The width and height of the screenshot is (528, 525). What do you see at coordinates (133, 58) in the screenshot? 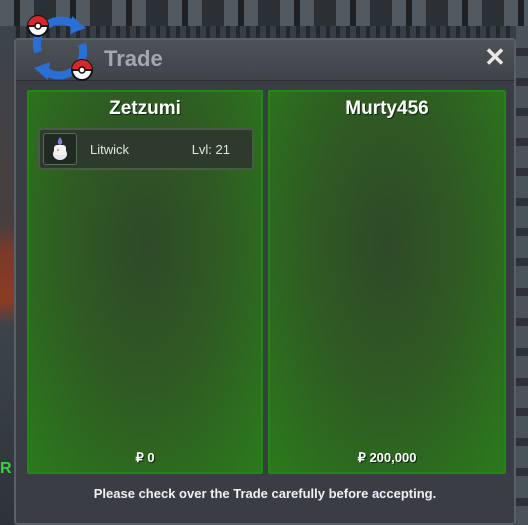
I see `window-title: Trade` at bounding box center [133, 58].